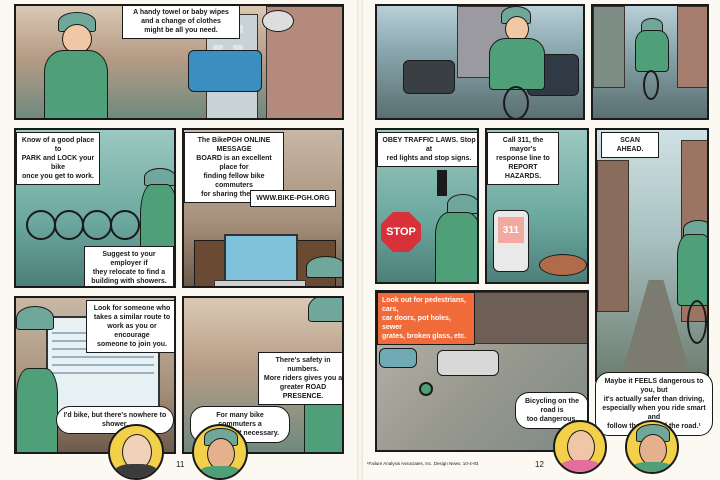 The height and width of the screenshot is (480, 720). What do you see at coordinates (180, 464) in the screenshot?
I see `page-number: 11` at bounding box center [180, 464].